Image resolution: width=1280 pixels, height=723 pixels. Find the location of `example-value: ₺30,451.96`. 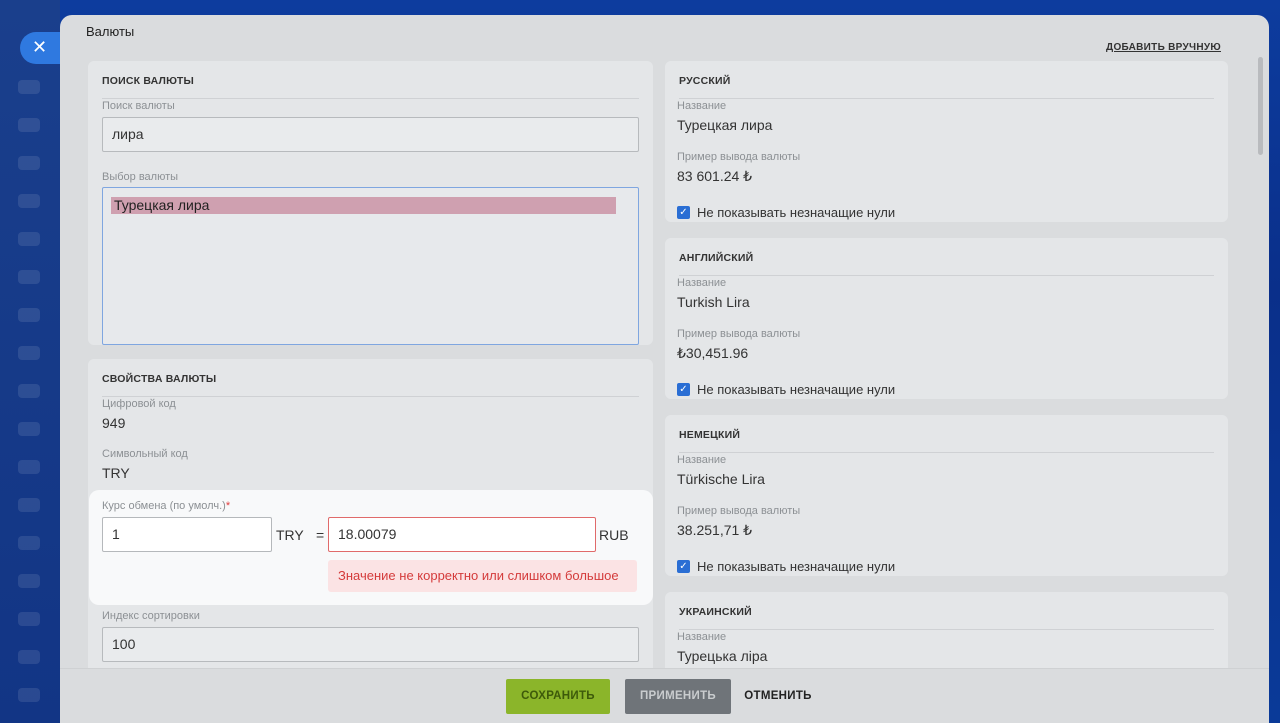

example-value: ₺30,451.96 is located at coordinates (713, 353).